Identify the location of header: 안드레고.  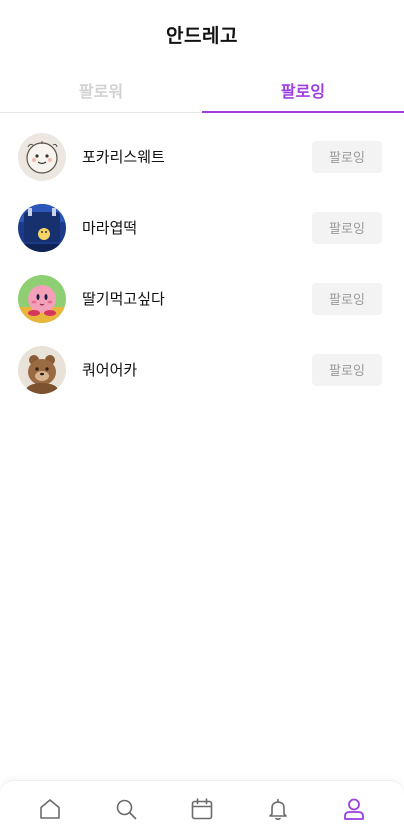
(202, 34).